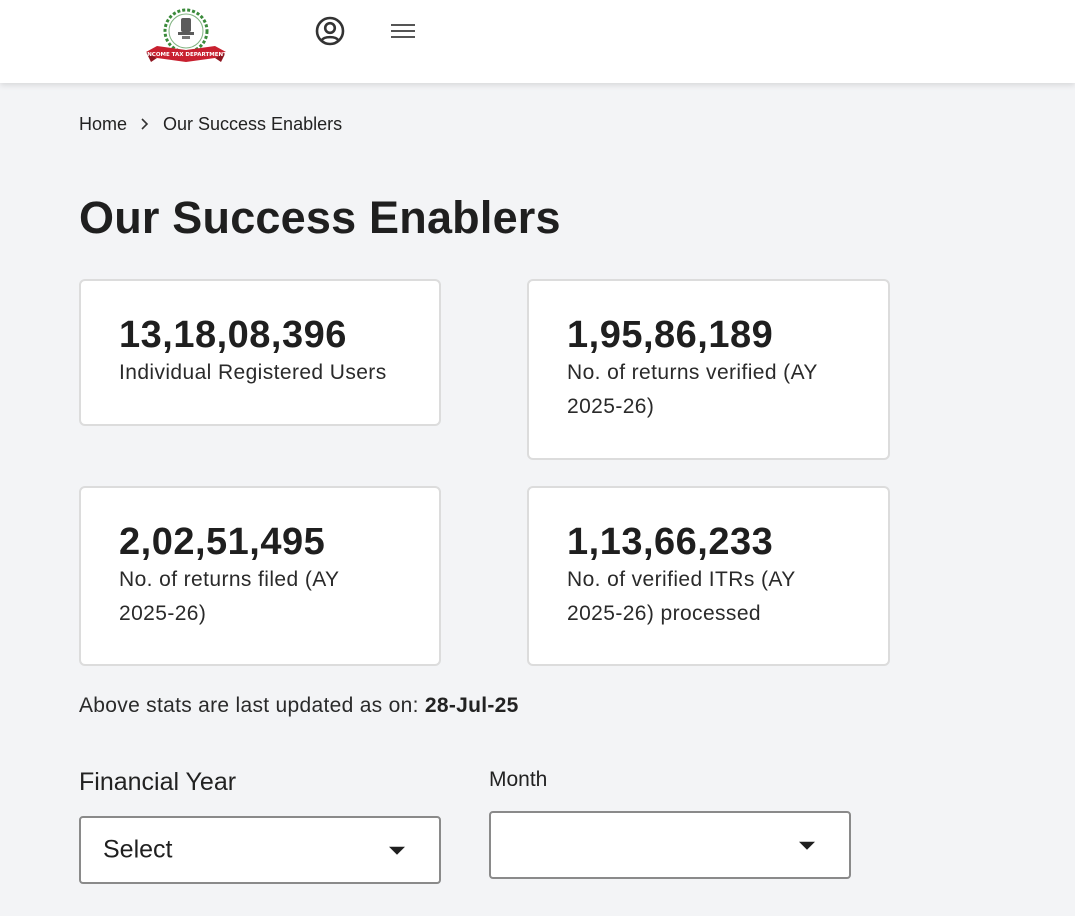  Describe the element at coordinates (138, 849) in the screenshot. I see `financial-year-value: Select` at that location.